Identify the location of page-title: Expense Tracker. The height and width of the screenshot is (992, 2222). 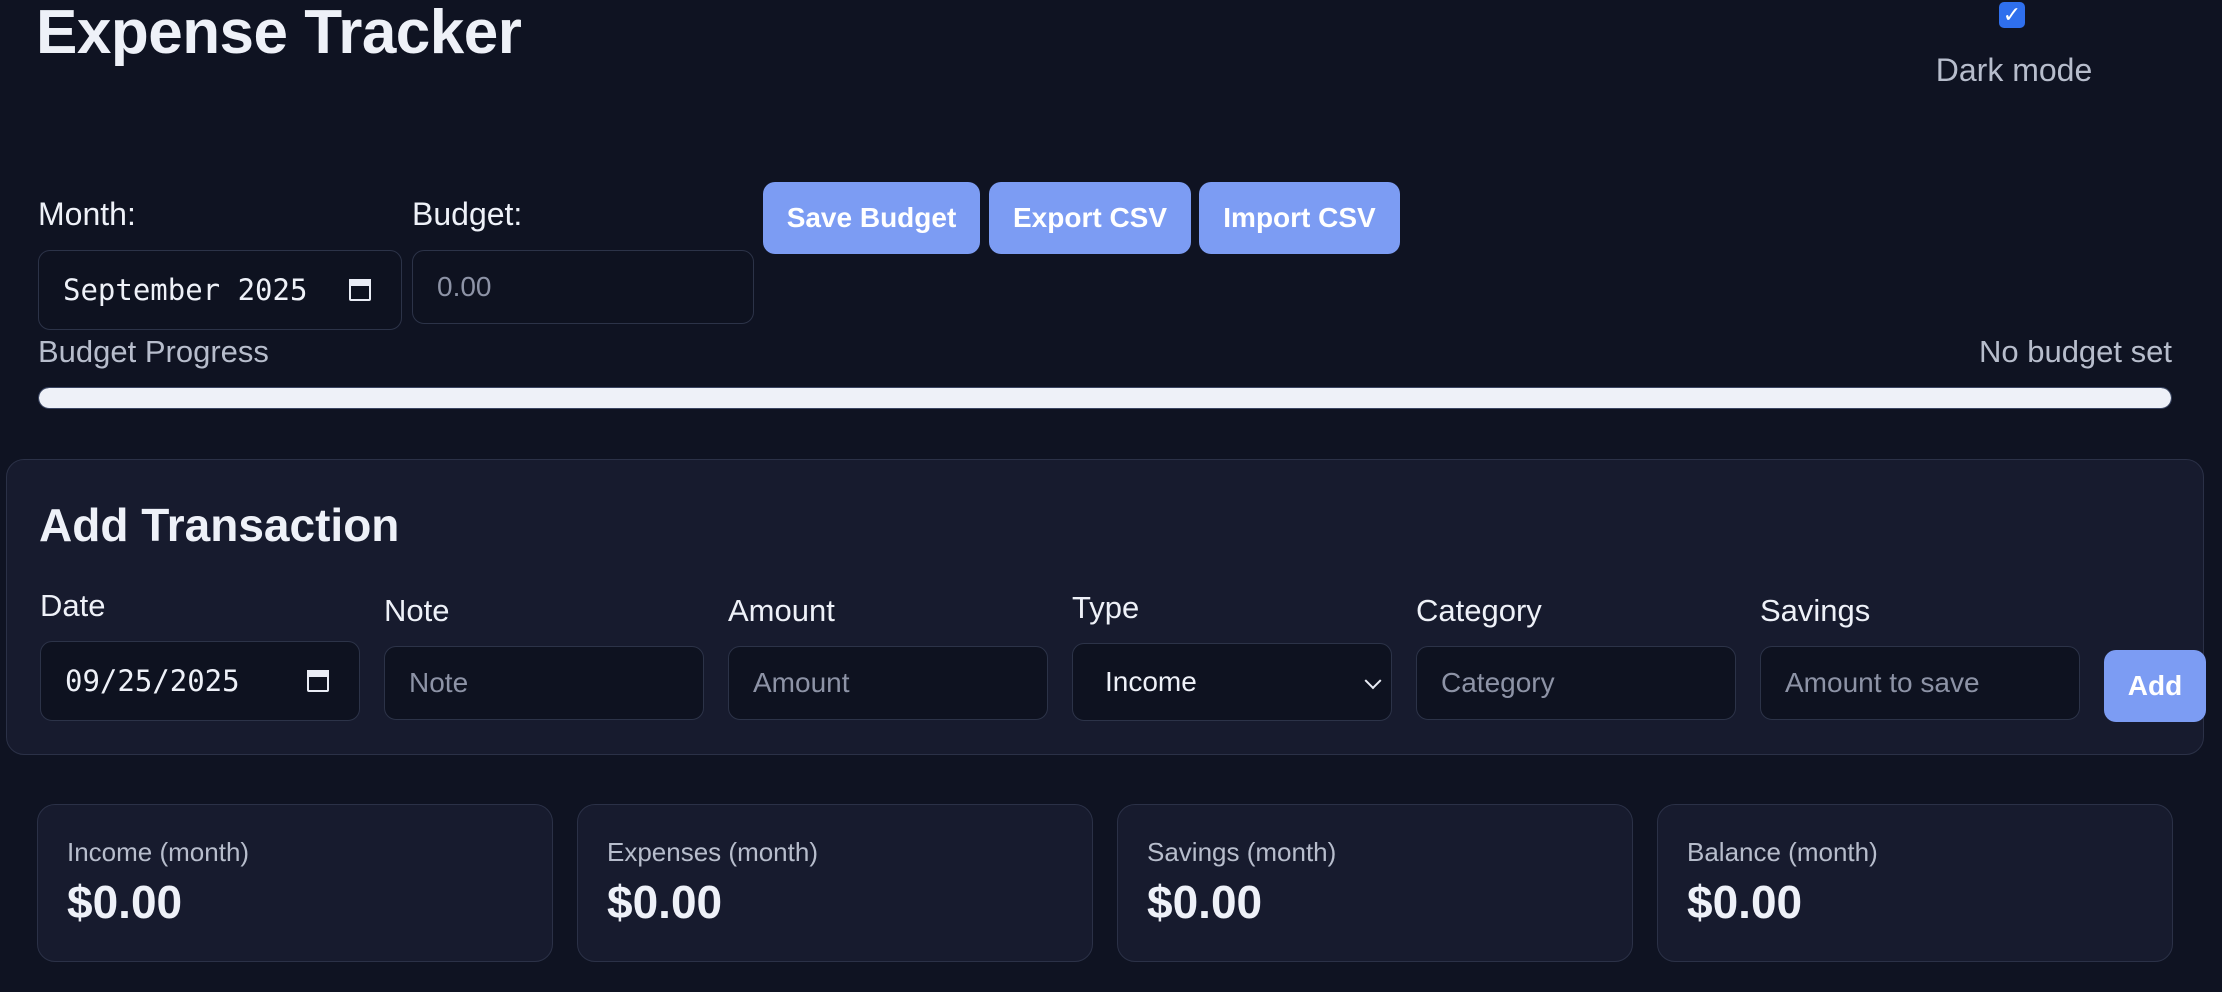
(279, 33).